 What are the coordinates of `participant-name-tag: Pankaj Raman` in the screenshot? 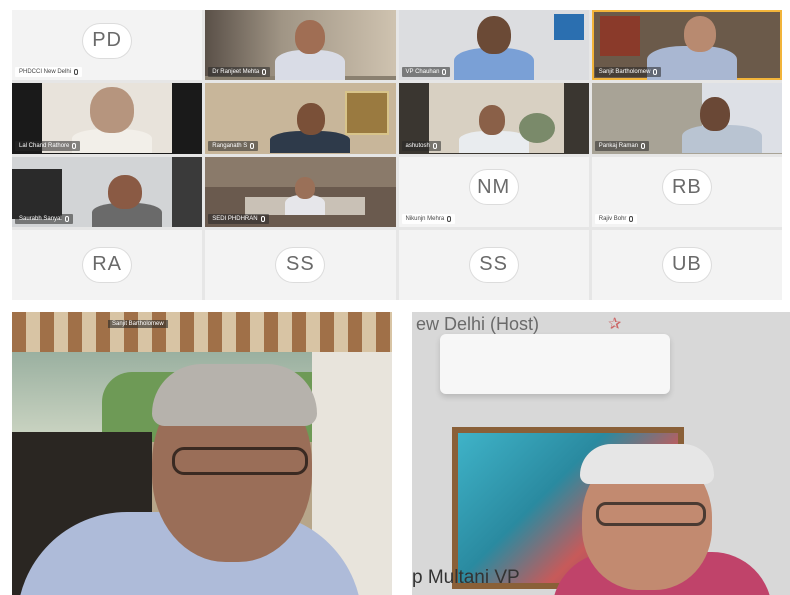 It's located at (622, 145).